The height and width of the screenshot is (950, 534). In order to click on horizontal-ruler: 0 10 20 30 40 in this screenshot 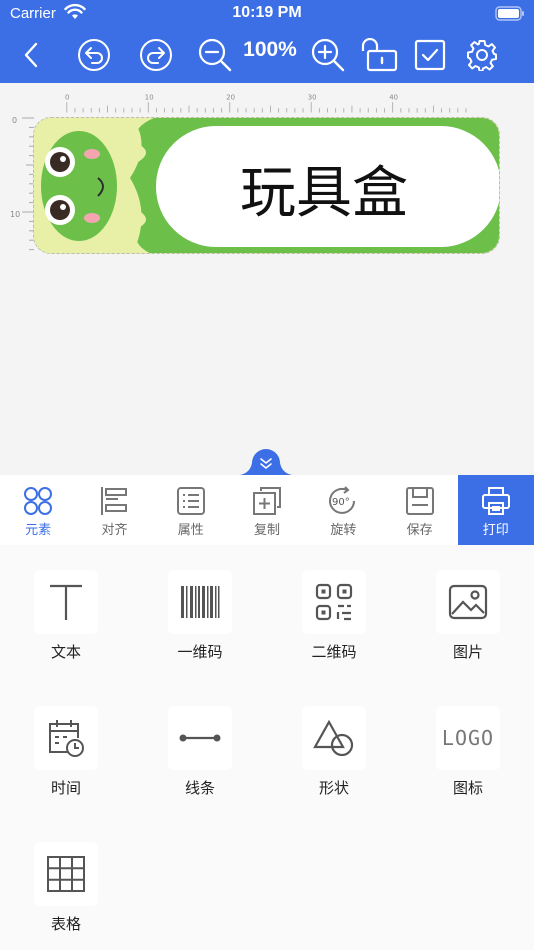, I will do `click(266, 103)`.